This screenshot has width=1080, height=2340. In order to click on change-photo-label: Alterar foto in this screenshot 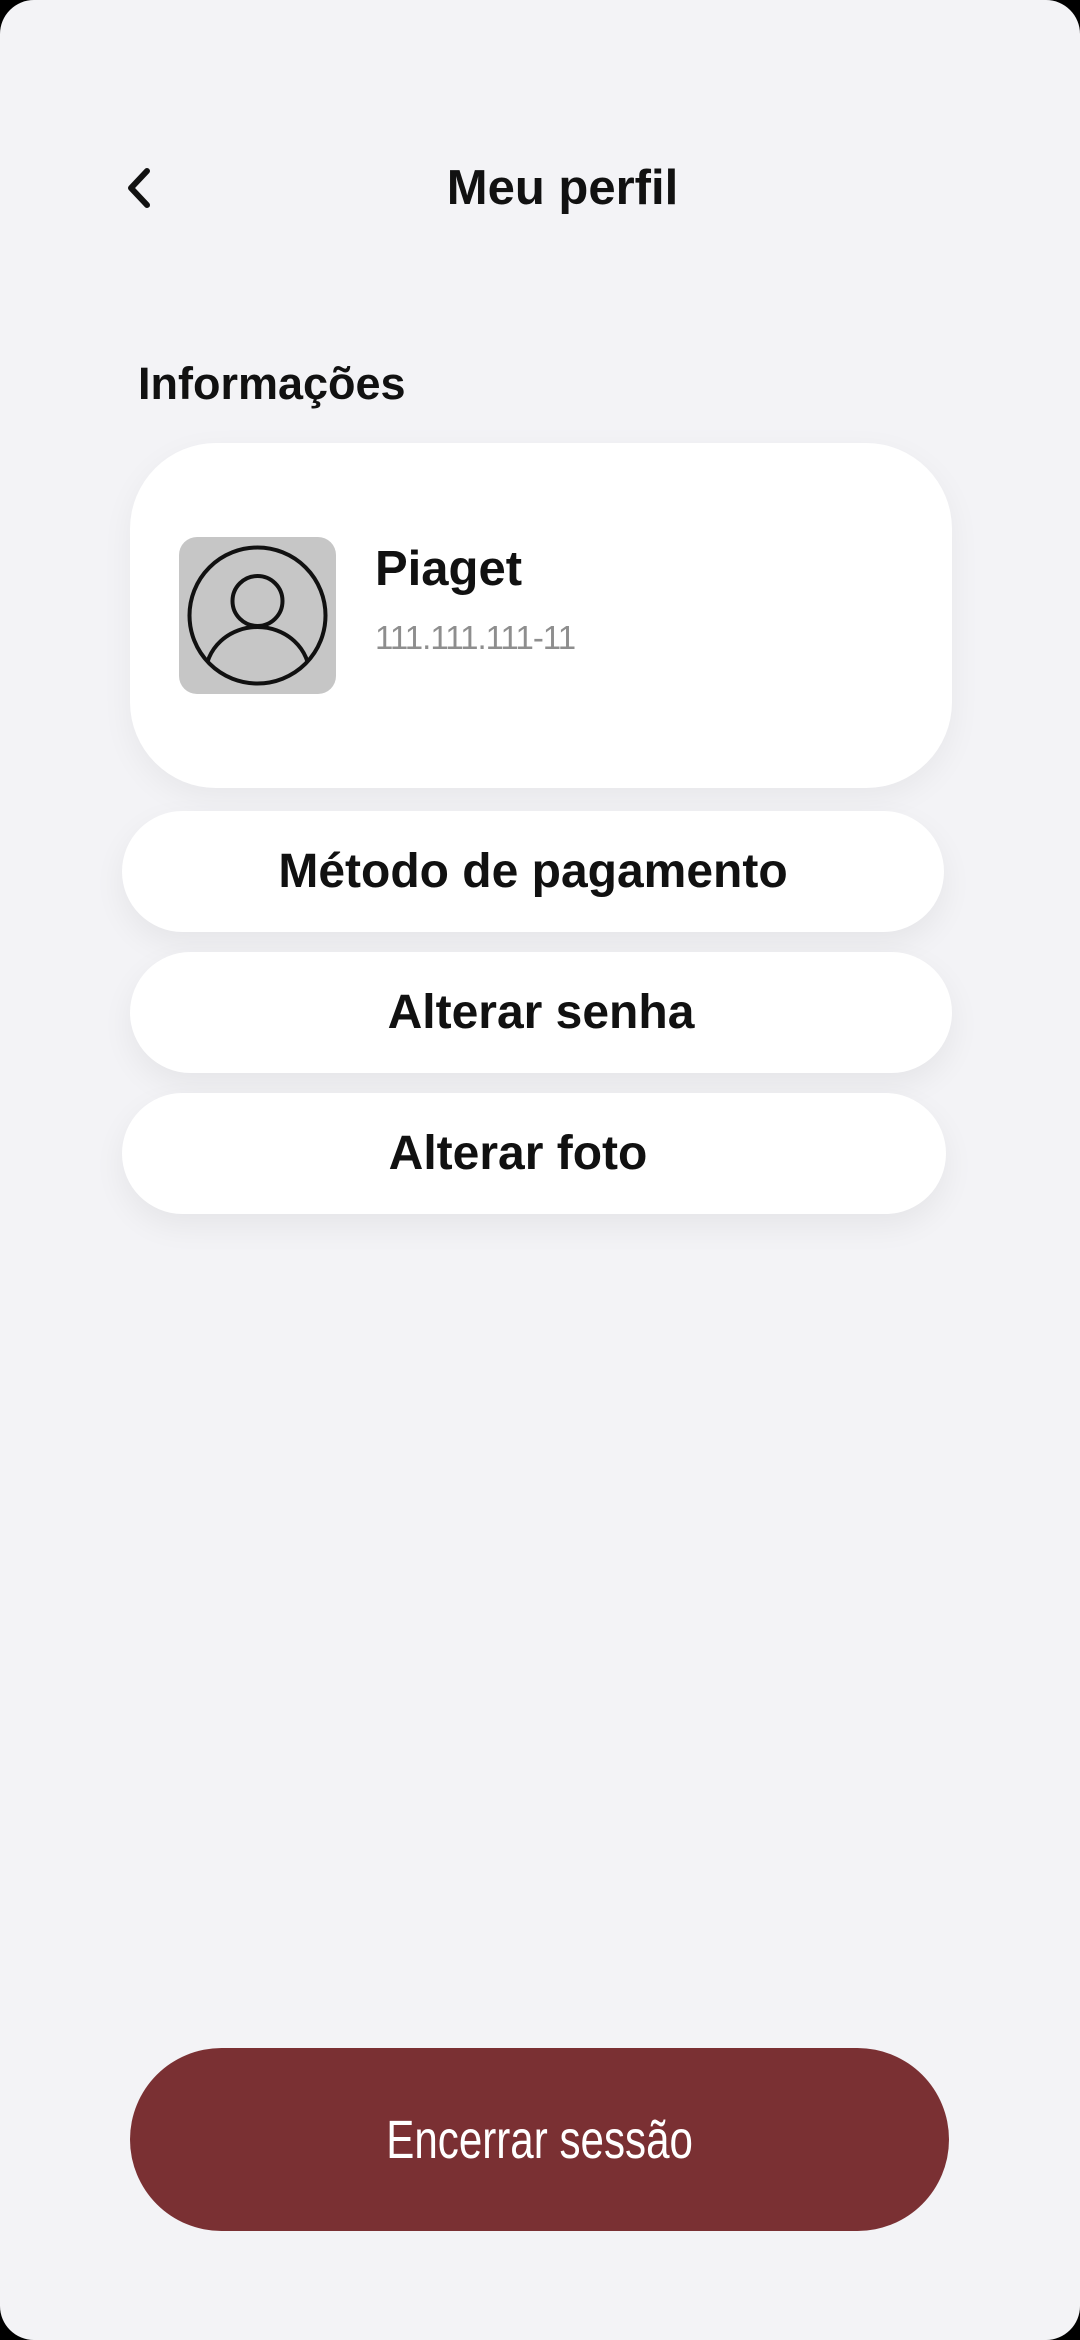, I will do `click(518, 1153)`.